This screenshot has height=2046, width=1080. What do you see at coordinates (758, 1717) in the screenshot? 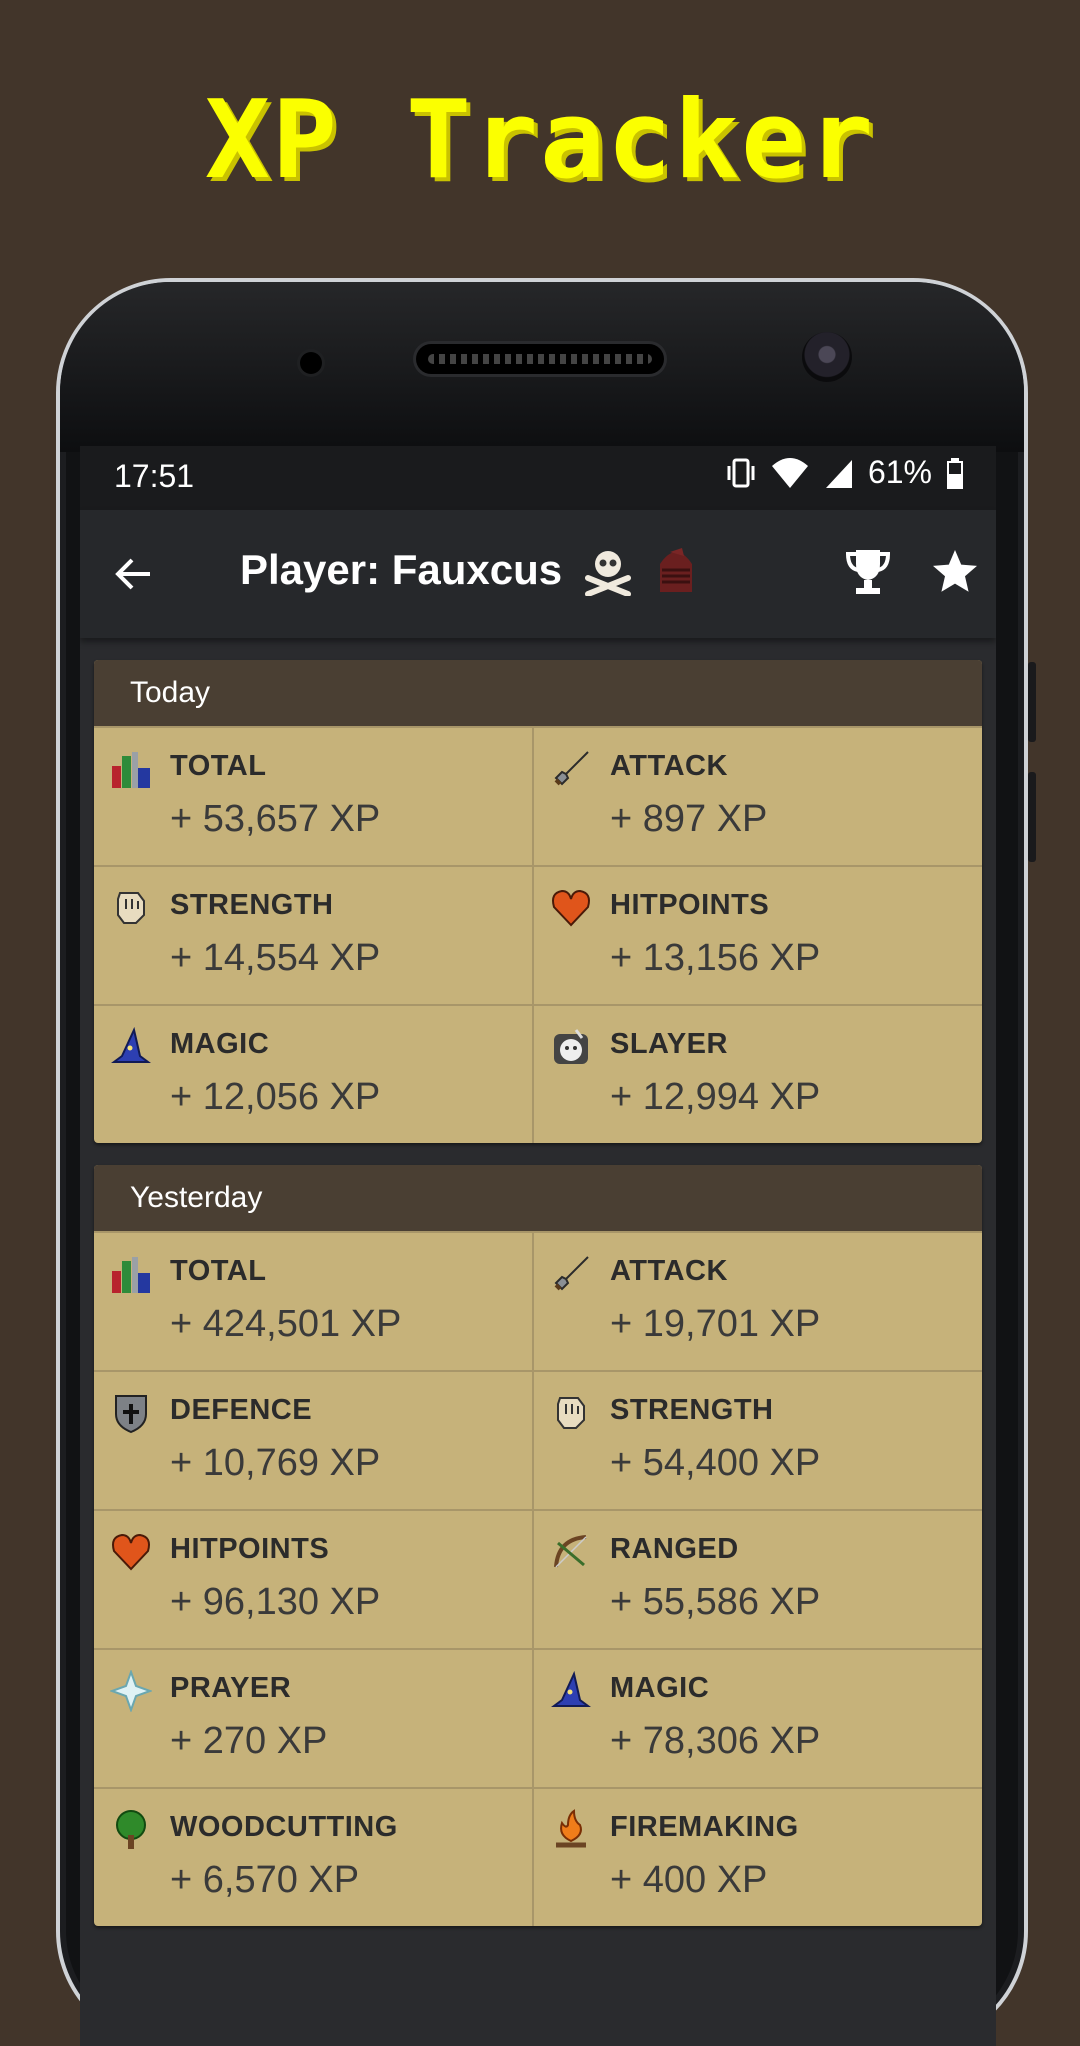
I see `skill-cell-magic: MAGIC + 78,306 XP` at bounding box center [758, 1717].